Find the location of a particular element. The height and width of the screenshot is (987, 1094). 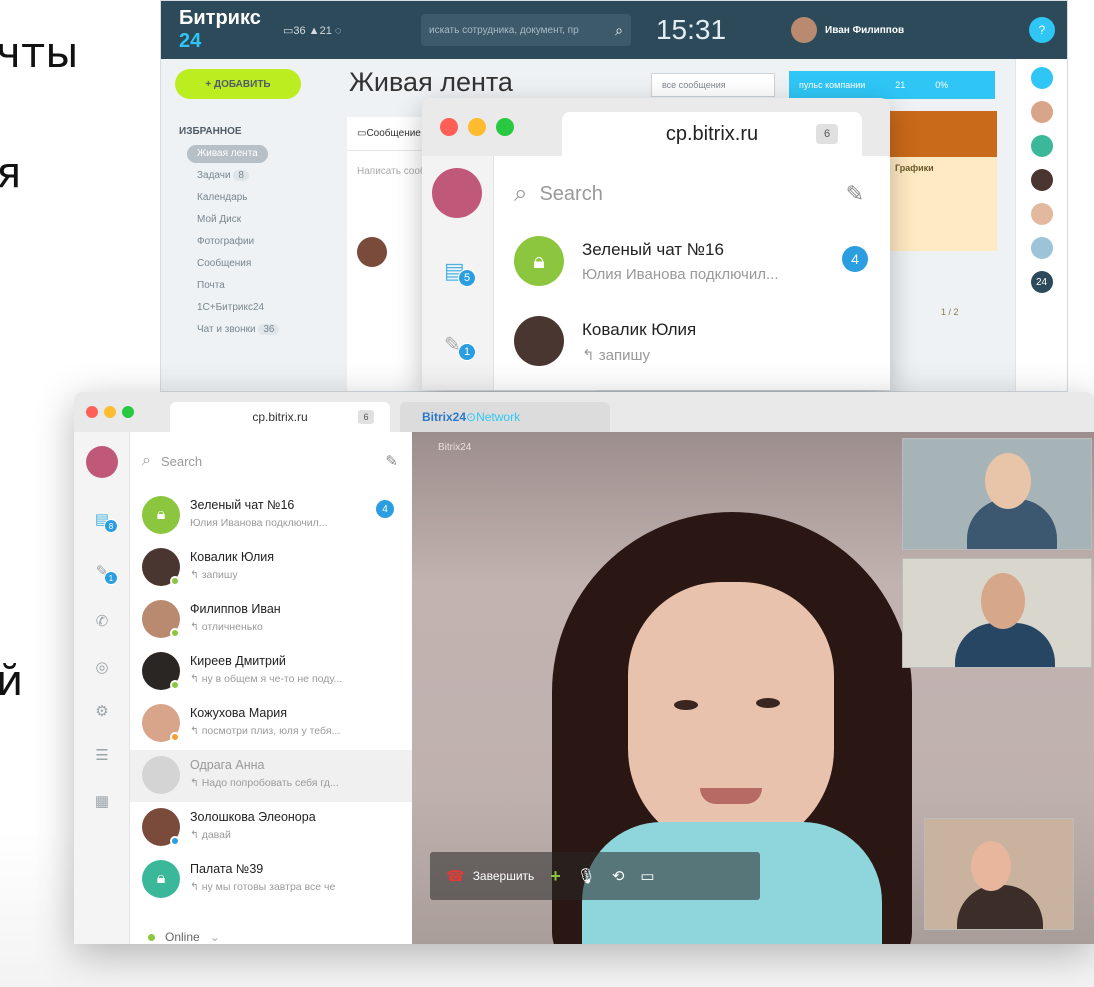

portal-clock: 15:31 is located at coordinates (691, 30).